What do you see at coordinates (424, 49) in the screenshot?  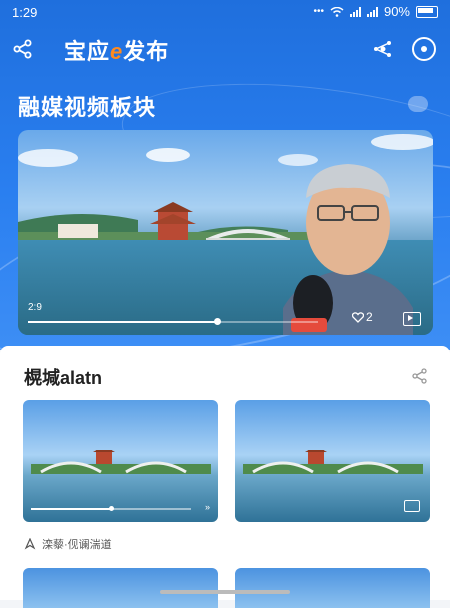 I see `record-icon` at bounding box center [424, 49].